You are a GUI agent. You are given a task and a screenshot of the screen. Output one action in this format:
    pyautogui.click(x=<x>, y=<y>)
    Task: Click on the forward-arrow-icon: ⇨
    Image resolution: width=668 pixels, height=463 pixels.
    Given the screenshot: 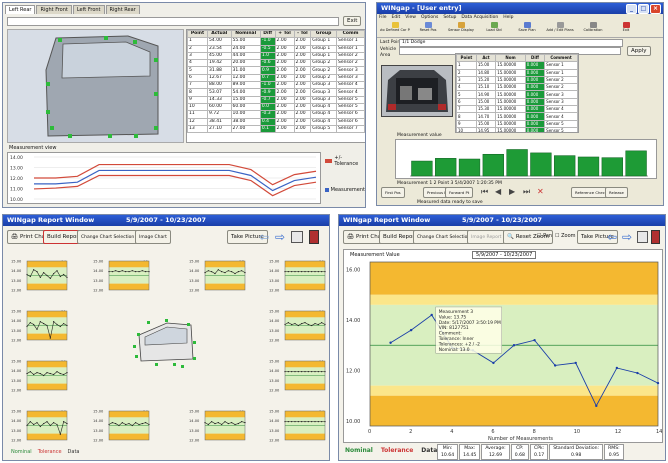 What is the action you would take?
    pyautogui.click(x=280, y=237)
    